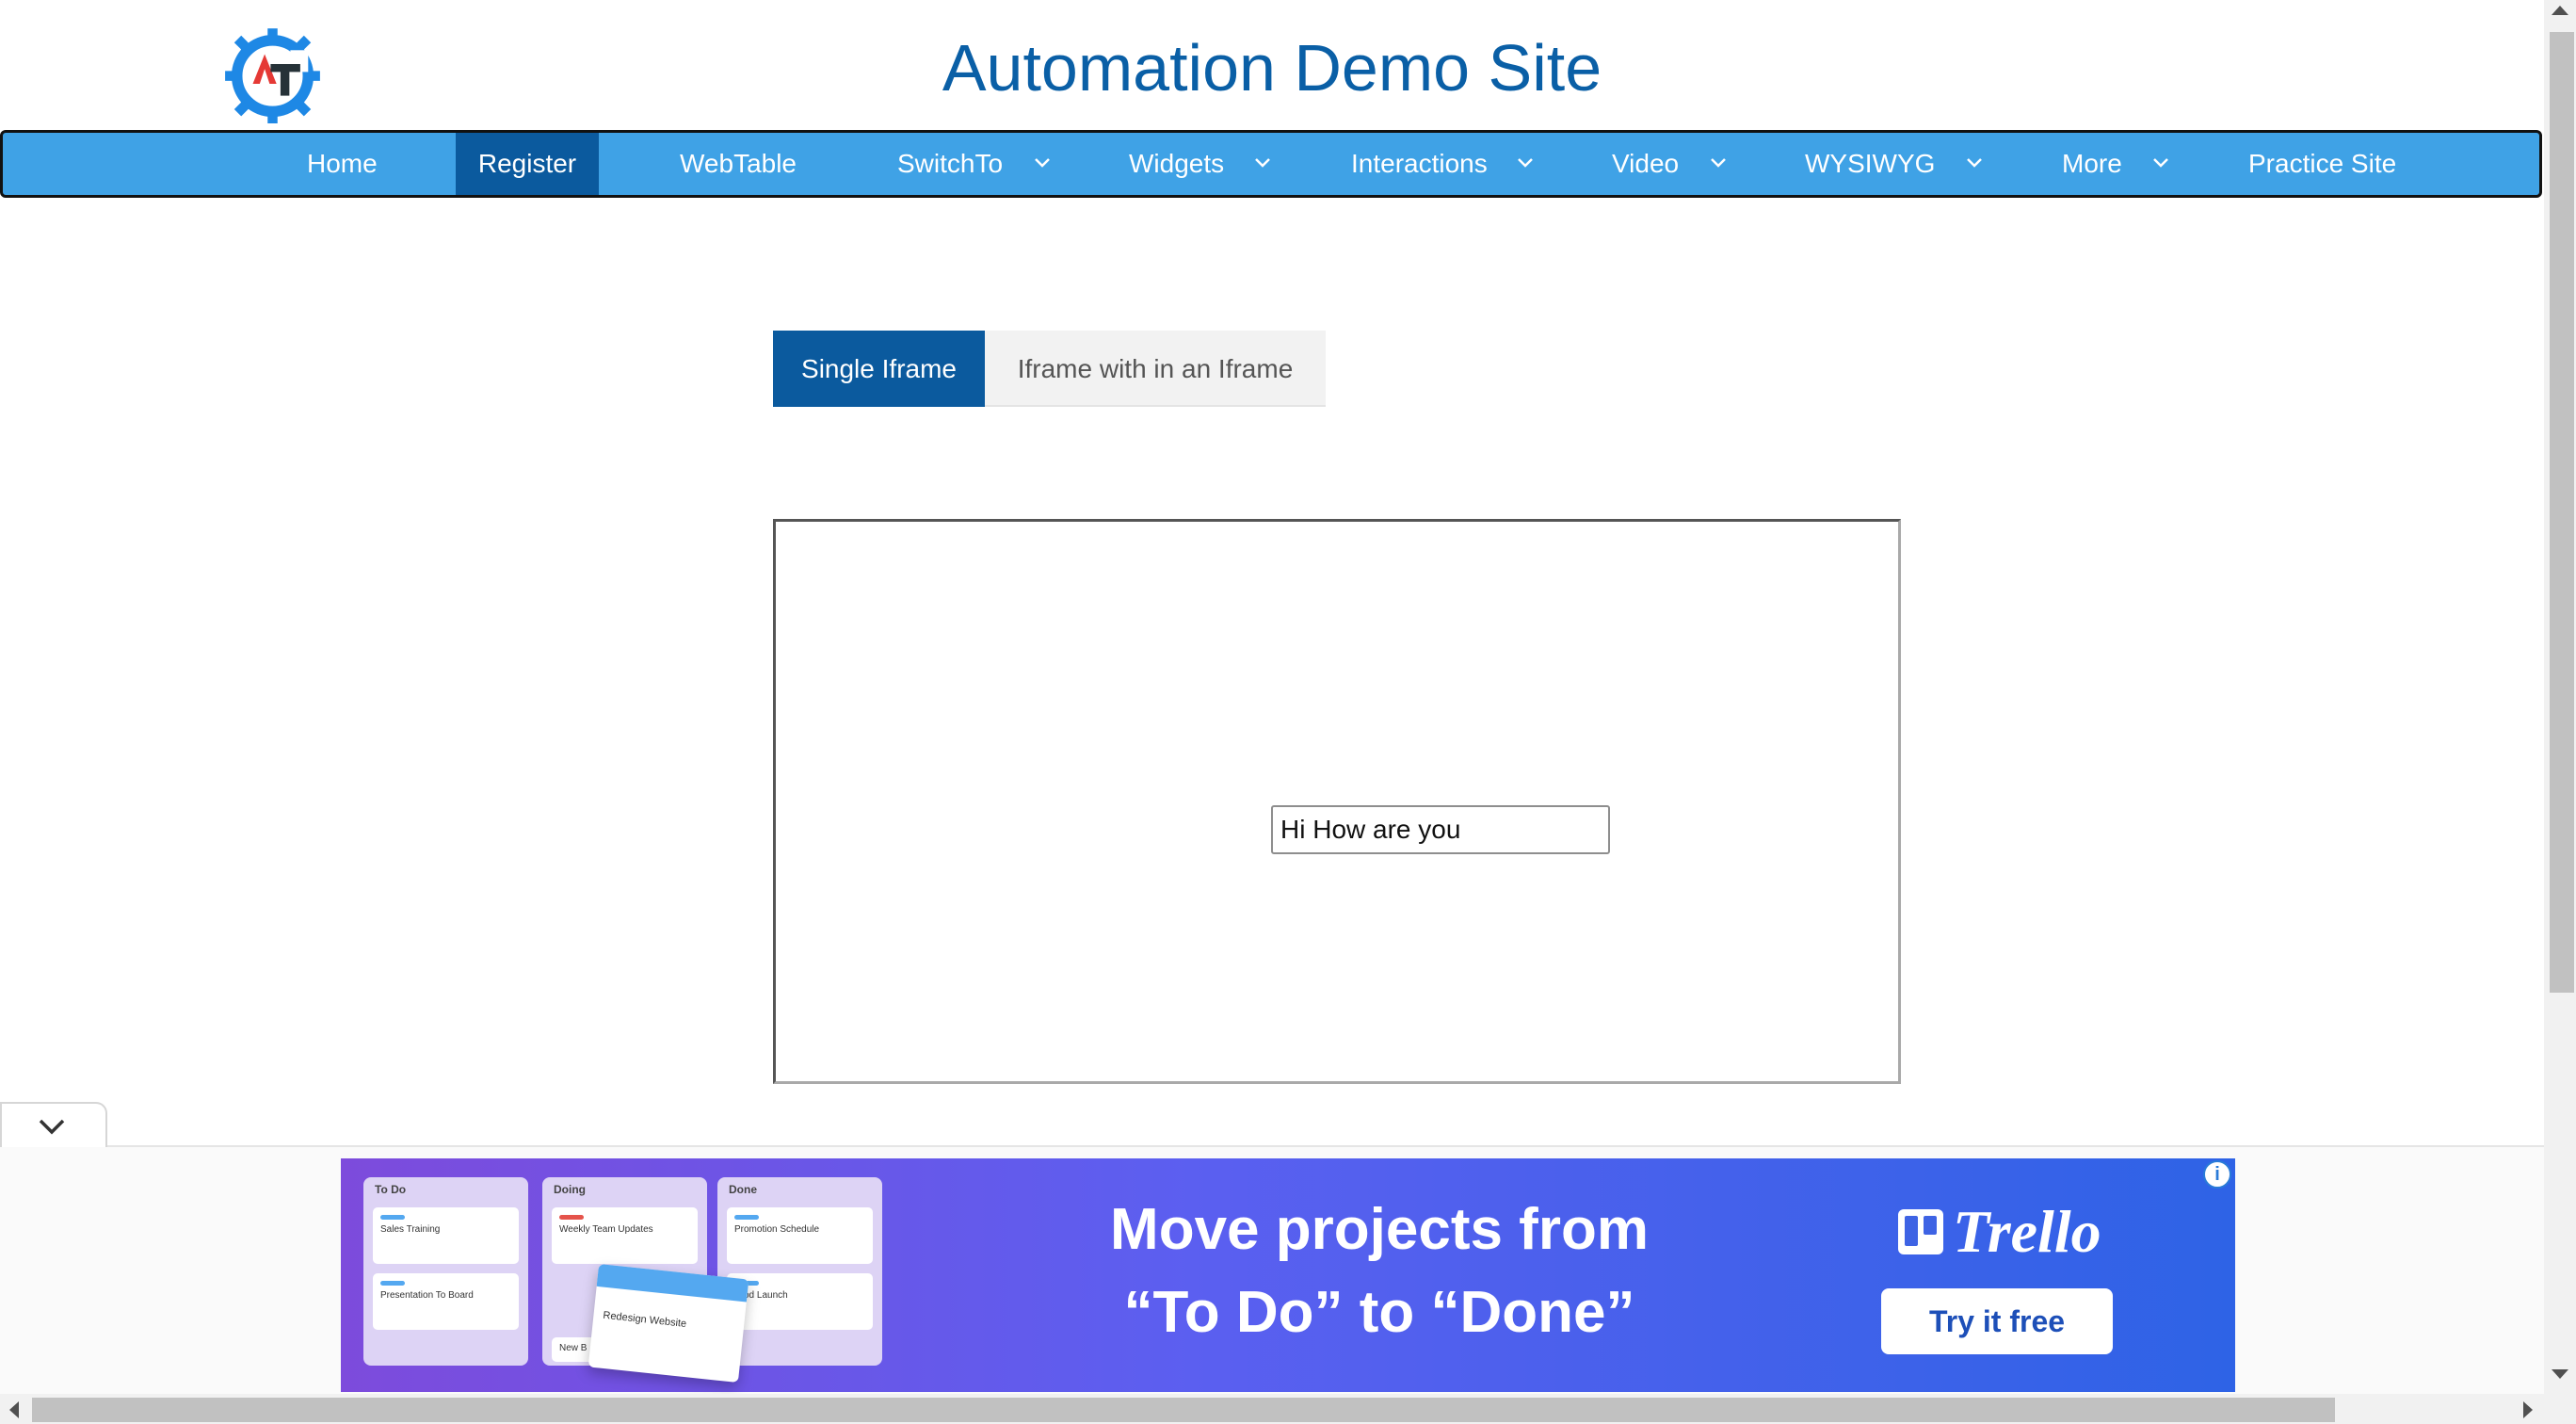 The height and width of the screenshot is (1424, 2576). Describe the element at coordinates (2560, 10) in the screenshot. I see `scroll-up-arrow-icon` at that location.